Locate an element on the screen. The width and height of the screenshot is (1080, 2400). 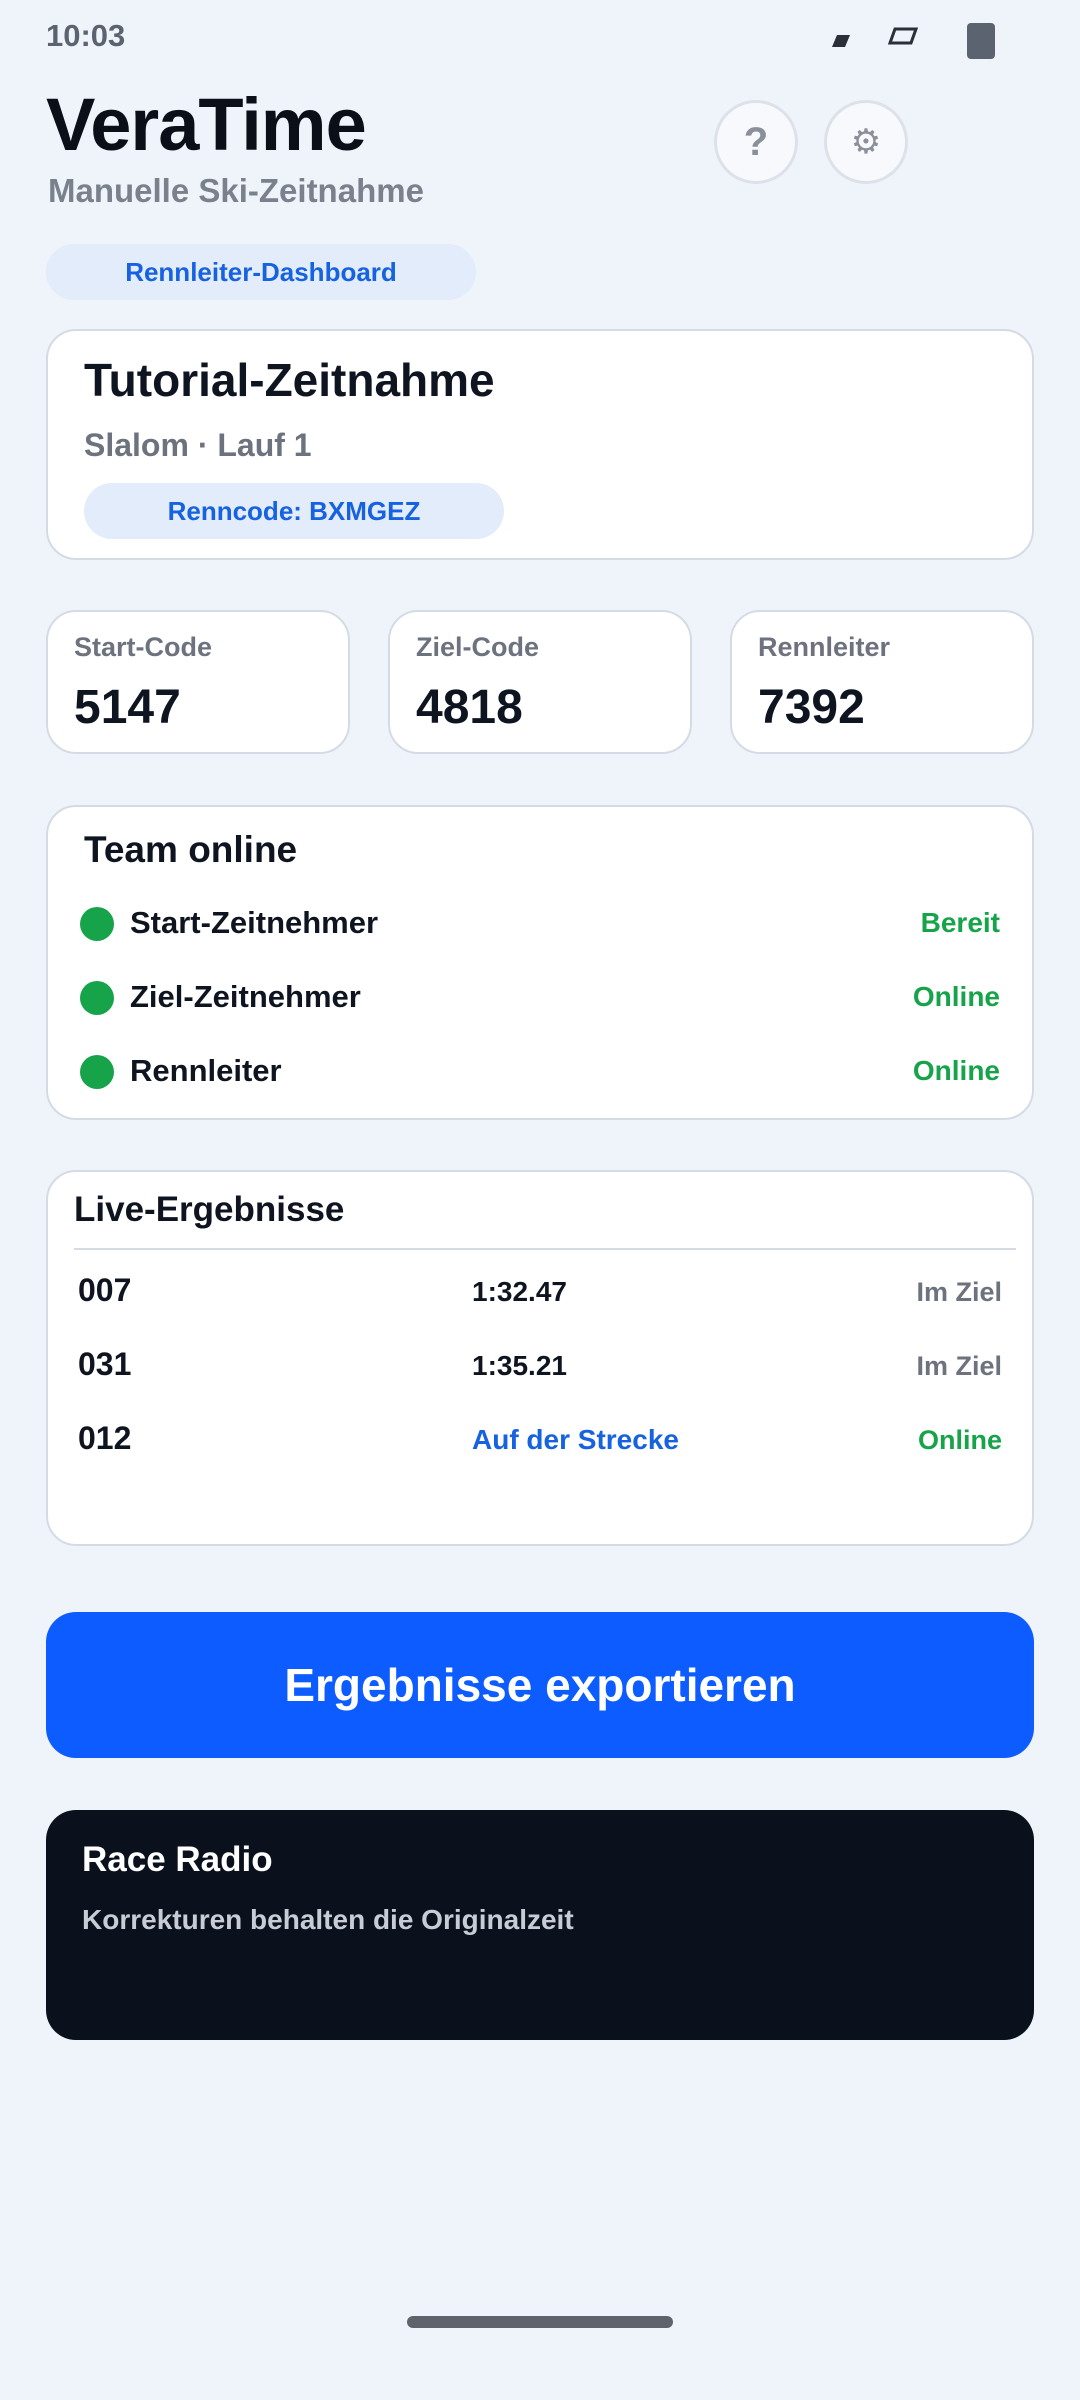
code-label: Ziel-Code is located at coordinates (478, 647).